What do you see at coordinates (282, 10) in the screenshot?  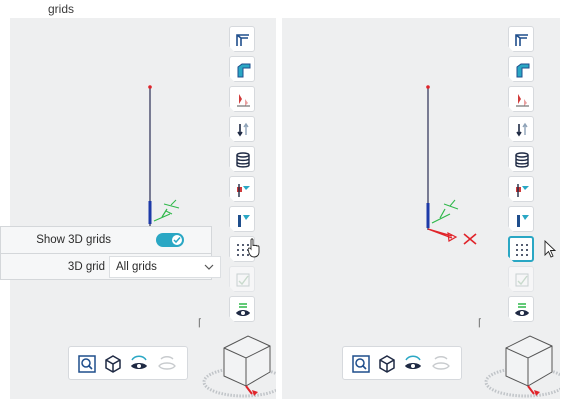 I see `window-header: grids` at bounding box center [282, 10].